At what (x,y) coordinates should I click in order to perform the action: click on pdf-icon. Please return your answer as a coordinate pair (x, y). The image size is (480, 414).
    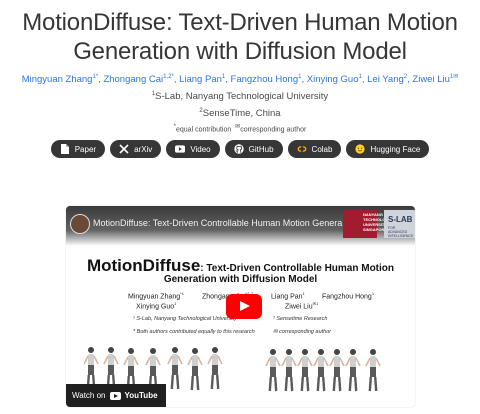
    Looking at the image, I should click on (65, 149).